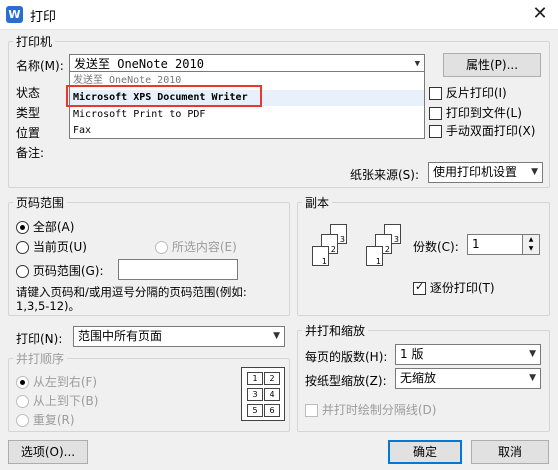  Describe the element at coordinates (65, 401) in the screenshot. I see `order-ttb-label: 从上到下(B)` at that location.